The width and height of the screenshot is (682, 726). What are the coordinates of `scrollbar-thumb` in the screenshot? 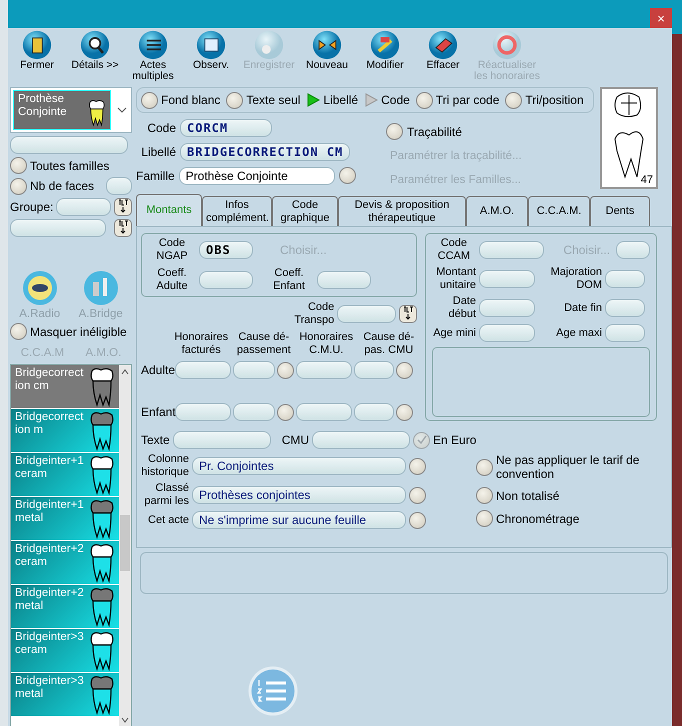 It's located at (125, 543).